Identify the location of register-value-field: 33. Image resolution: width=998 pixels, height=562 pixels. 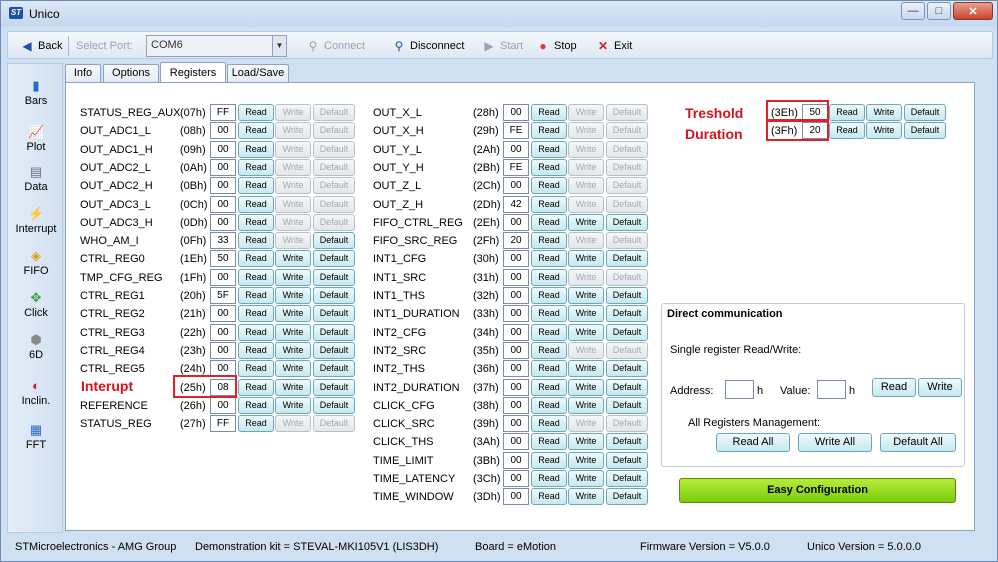
(223, 241).